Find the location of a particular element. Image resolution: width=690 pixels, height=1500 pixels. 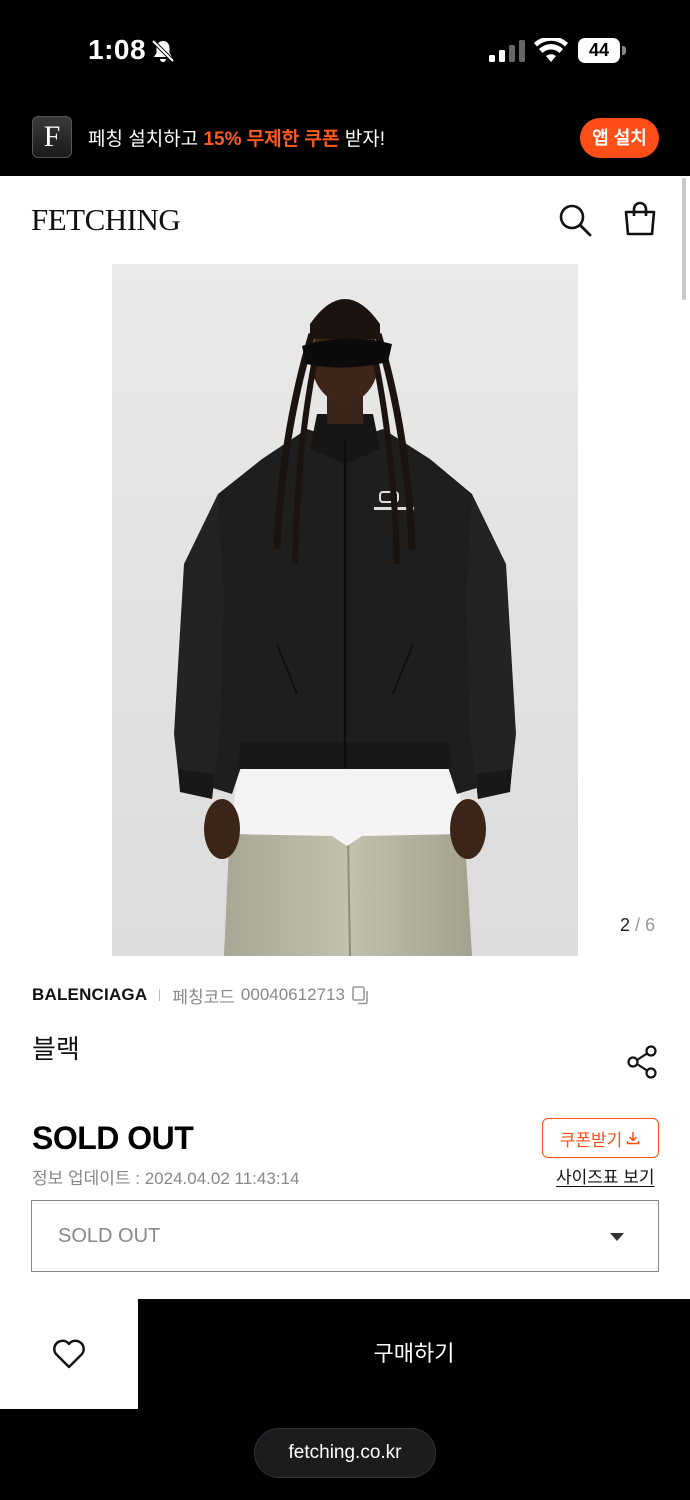

buy-button: 구매하기 is located at coordinates (414, 1354).